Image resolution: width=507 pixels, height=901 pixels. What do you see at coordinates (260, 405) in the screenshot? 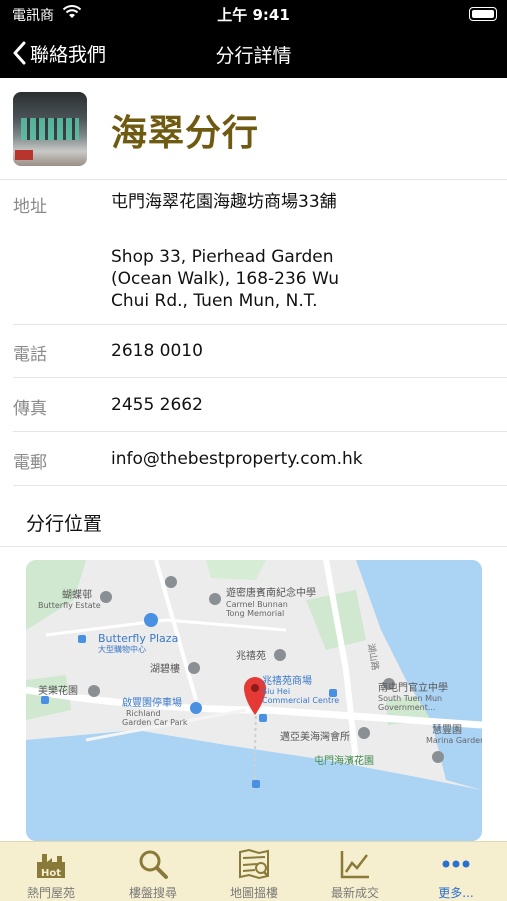
I see `fax-row: 傳真 2455 2662` at bounding box center [260, 405].